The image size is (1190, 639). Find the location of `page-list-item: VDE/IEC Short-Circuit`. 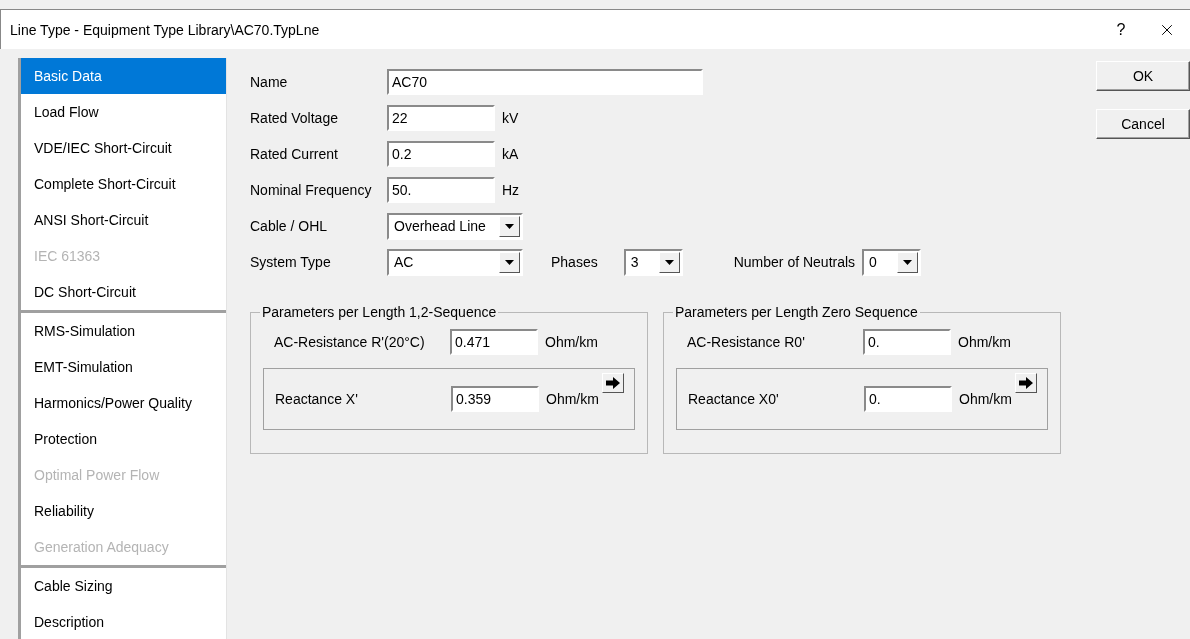

page-list-item: VDE/IEC Short-Circuit is located at coordinates (123, 148).